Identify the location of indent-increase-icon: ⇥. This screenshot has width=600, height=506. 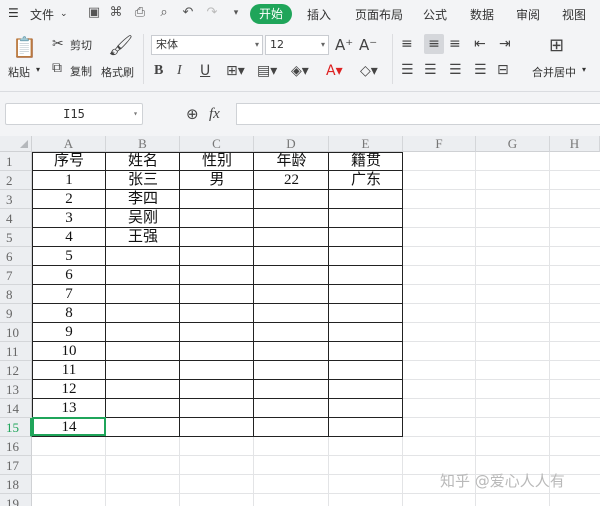
(505, 44).